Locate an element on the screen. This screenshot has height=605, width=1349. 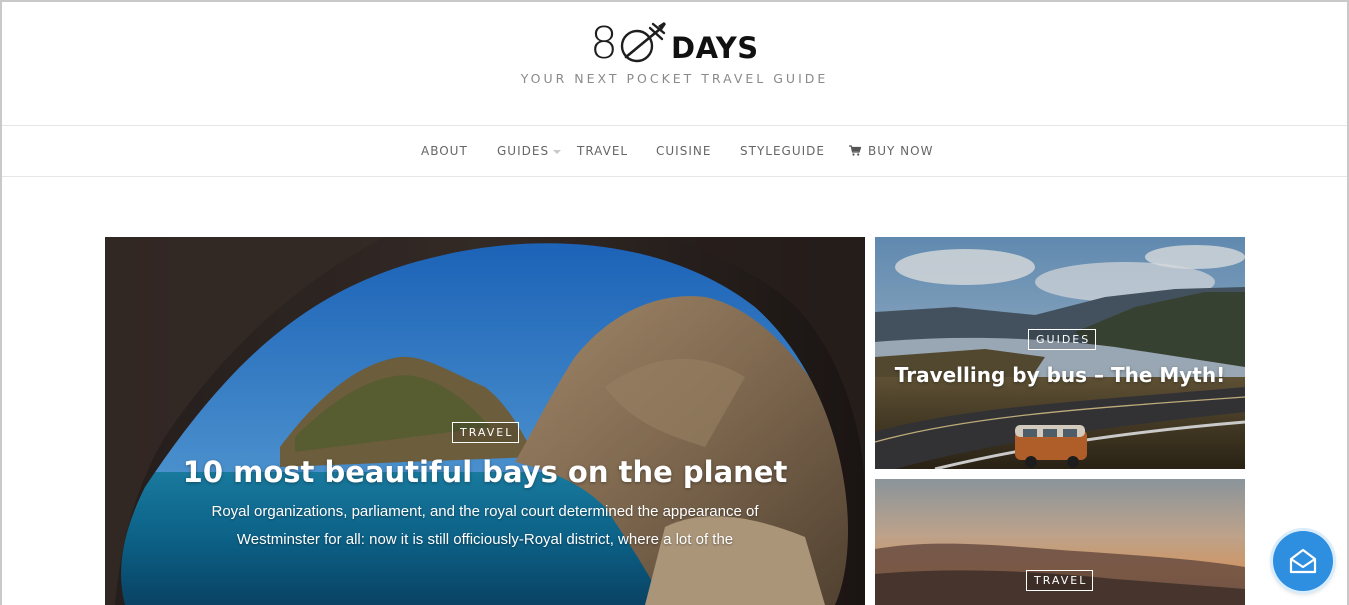
nav-item-label: STYLEGUIDE is located at coordinates (782, 151).